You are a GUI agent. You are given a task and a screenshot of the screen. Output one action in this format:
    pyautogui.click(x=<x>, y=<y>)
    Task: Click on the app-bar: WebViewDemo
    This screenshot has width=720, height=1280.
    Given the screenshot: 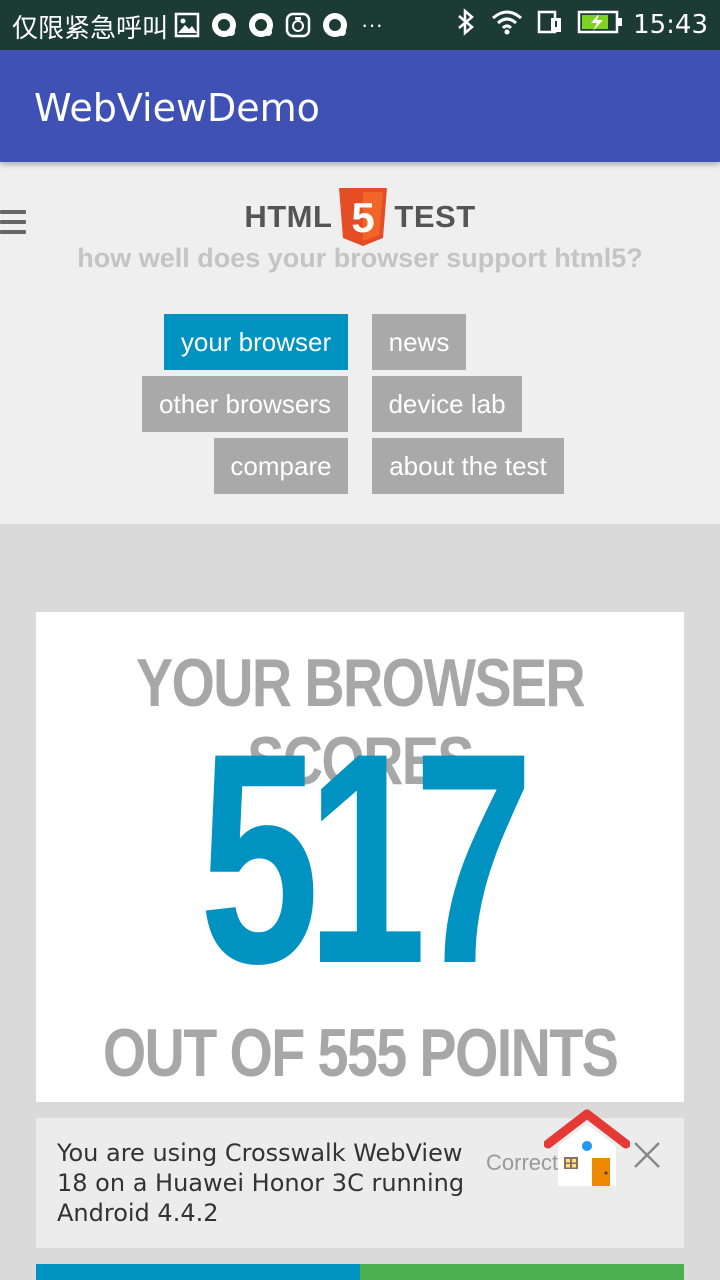 What is the action you would take?
    pyautogui.click(x=360, y=106)
    